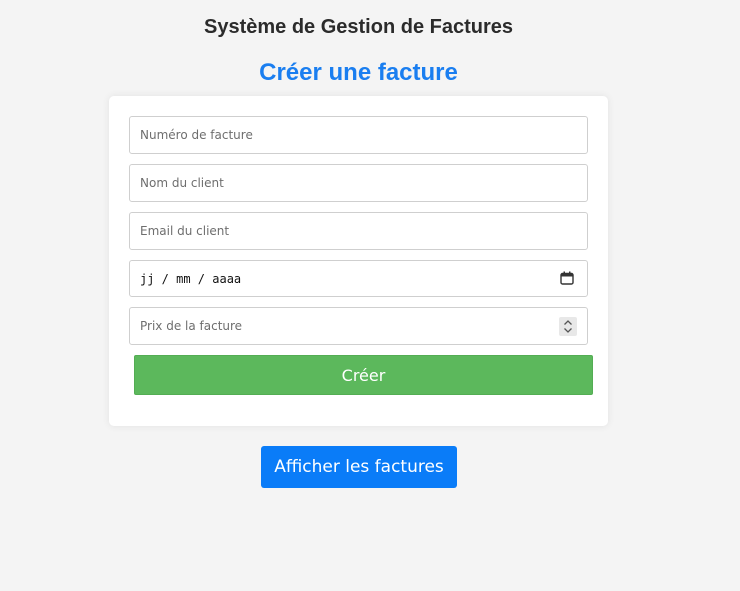 The image size is (740, 591). What do you see at coordinates (358, 72) in the screenshot?
I see `form-title: Créer une facture` at bounding box center [358, 72].